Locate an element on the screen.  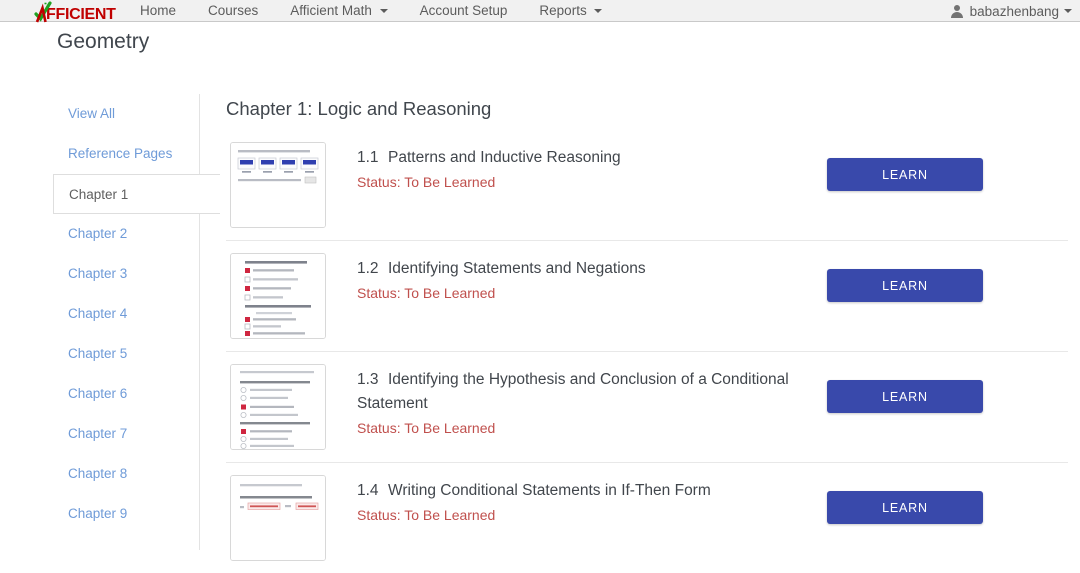
sidebar-item-view-all: View All is located at coordinates (126, 114).